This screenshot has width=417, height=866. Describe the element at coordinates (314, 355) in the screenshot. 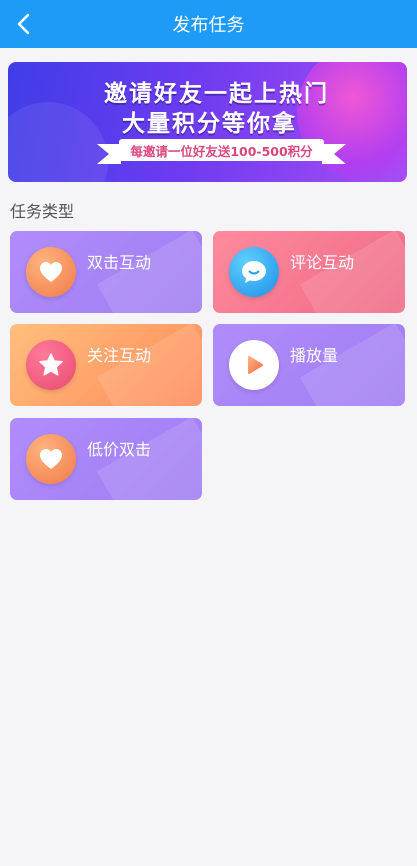

I see `task-card-label: 播放量` at that location.